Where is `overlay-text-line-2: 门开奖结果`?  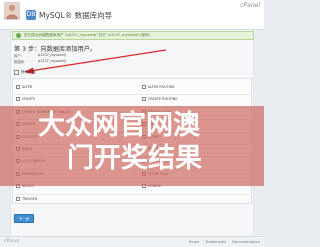 overlay-text-line-2: 门开奖结果 is located at coordinates (134, 158).